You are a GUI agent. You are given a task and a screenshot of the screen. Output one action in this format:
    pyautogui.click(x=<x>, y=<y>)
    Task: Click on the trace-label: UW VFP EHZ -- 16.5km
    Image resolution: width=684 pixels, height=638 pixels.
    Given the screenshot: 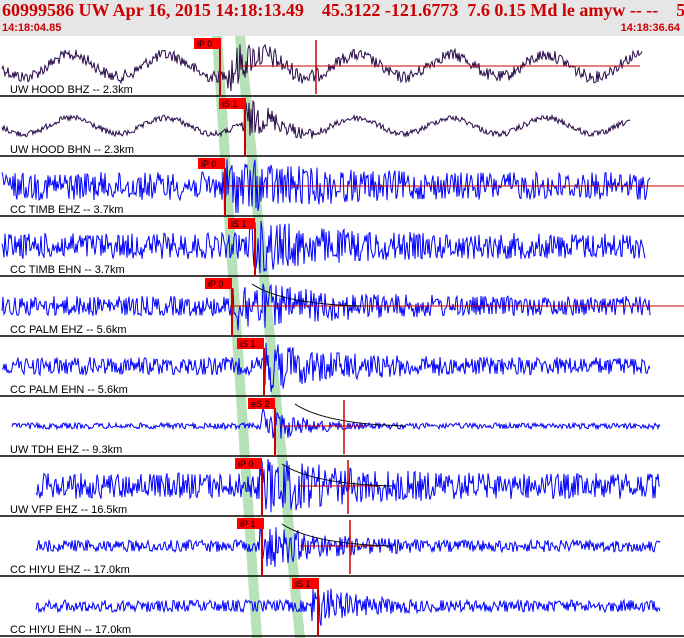 What is the action you would take?
    pyautogui.click(x=68, y=510)
    